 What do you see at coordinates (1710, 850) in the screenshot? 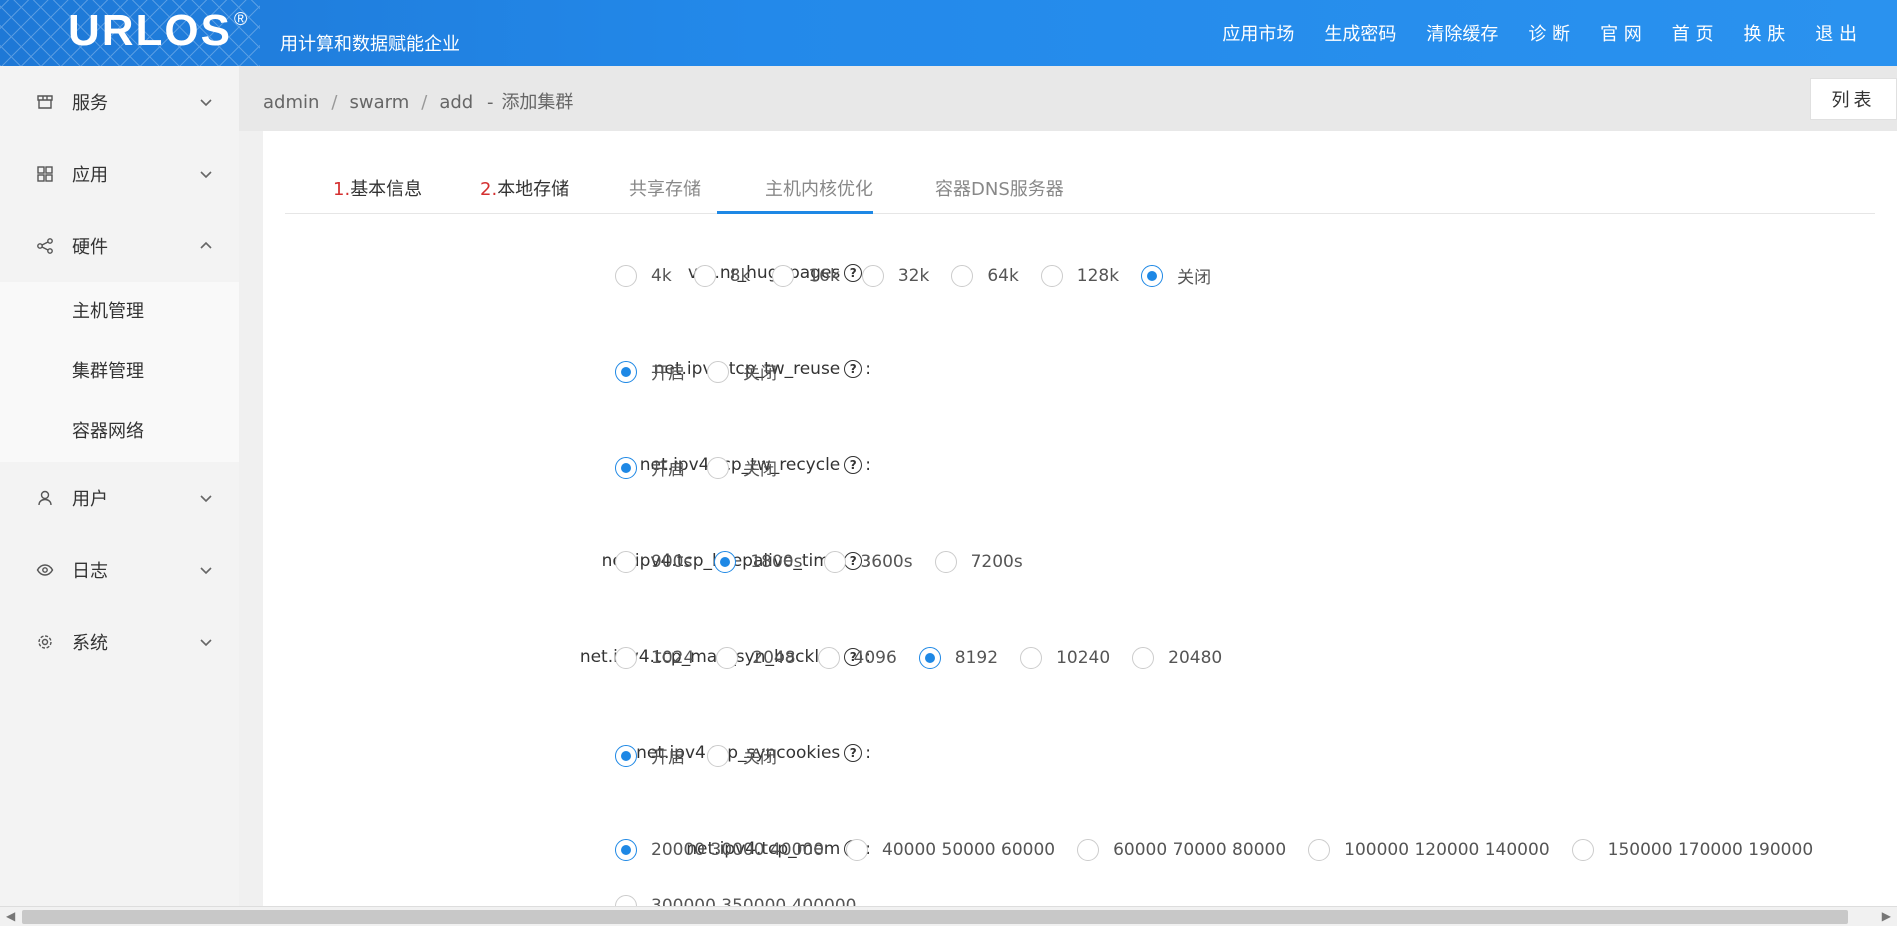
I see `radio-label: 150000 170000 190000` at bounding box center [1710, 850].